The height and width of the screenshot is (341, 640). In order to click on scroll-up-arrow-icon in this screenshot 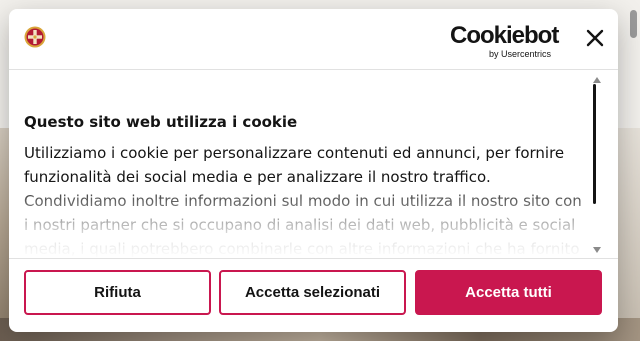, I will do `click(597, 80)`.